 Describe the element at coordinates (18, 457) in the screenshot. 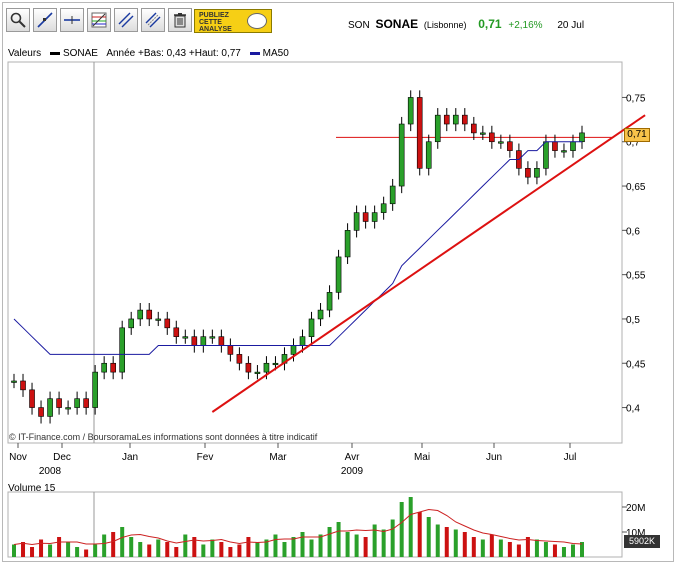

I see `x-tick-label: Nov` at that location.